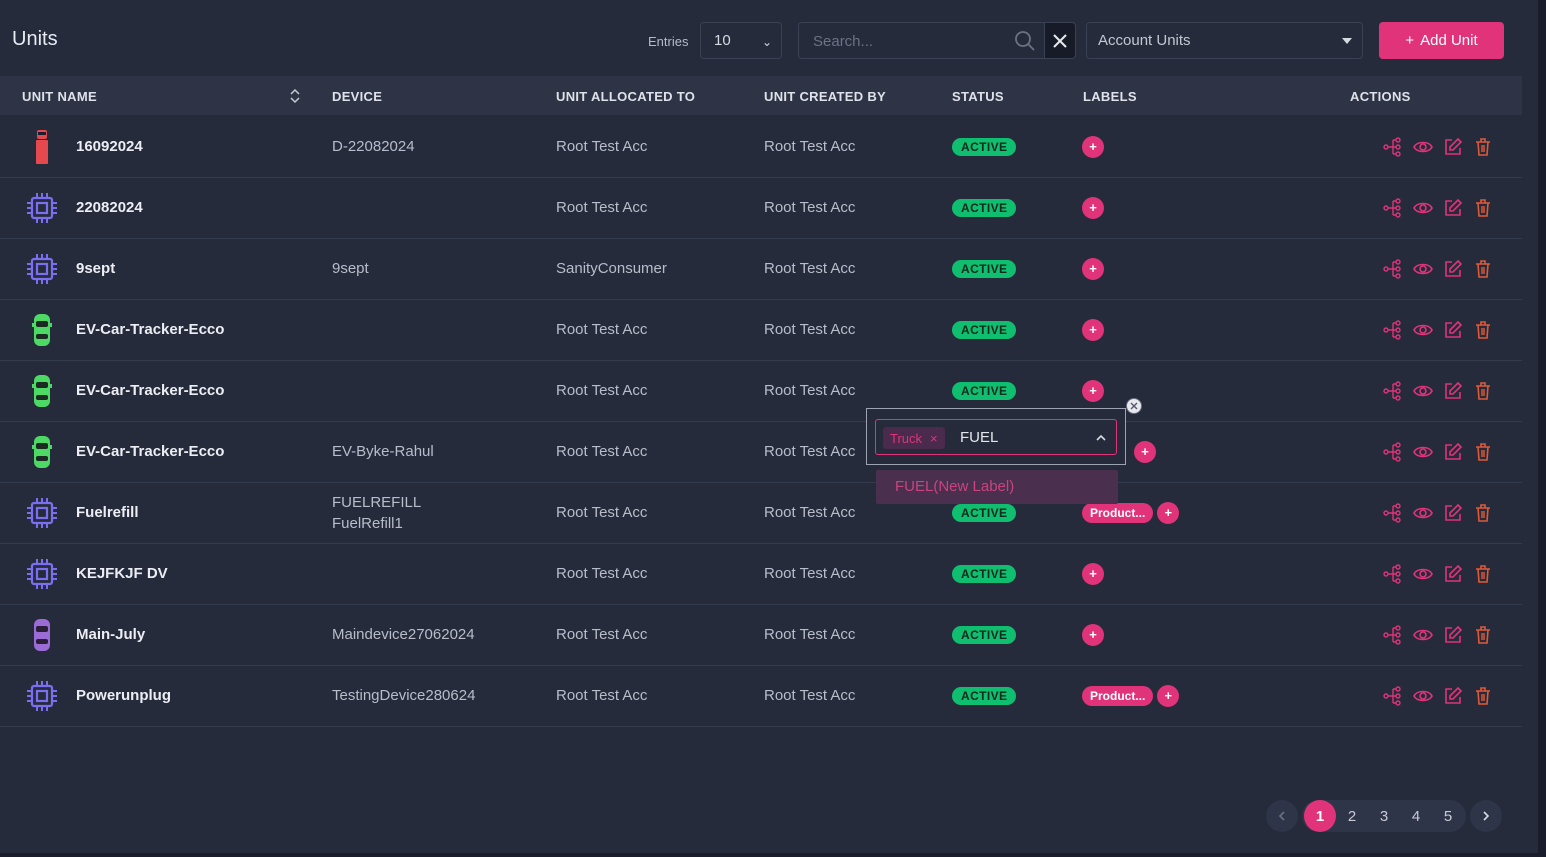 Image resolution: width=1546 pixels, height=857 pixels. Describe the element at coordinates (109, 207) in the screenshot. I see `unit-name: 22082024` at that location.